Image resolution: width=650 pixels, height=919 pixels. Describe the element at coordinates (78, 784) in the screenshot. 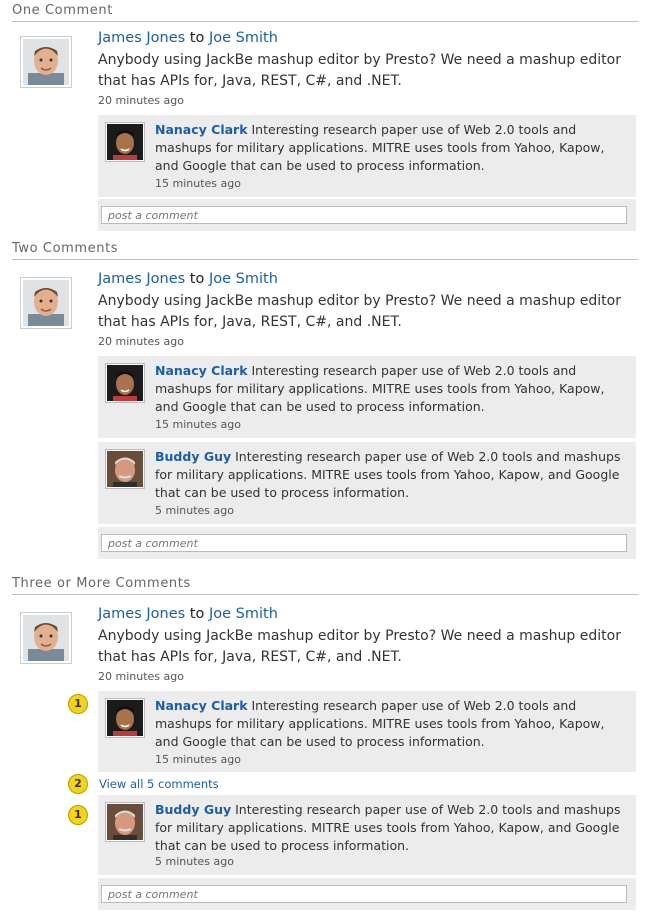

I see `callout-marker-2: 2` at that location.